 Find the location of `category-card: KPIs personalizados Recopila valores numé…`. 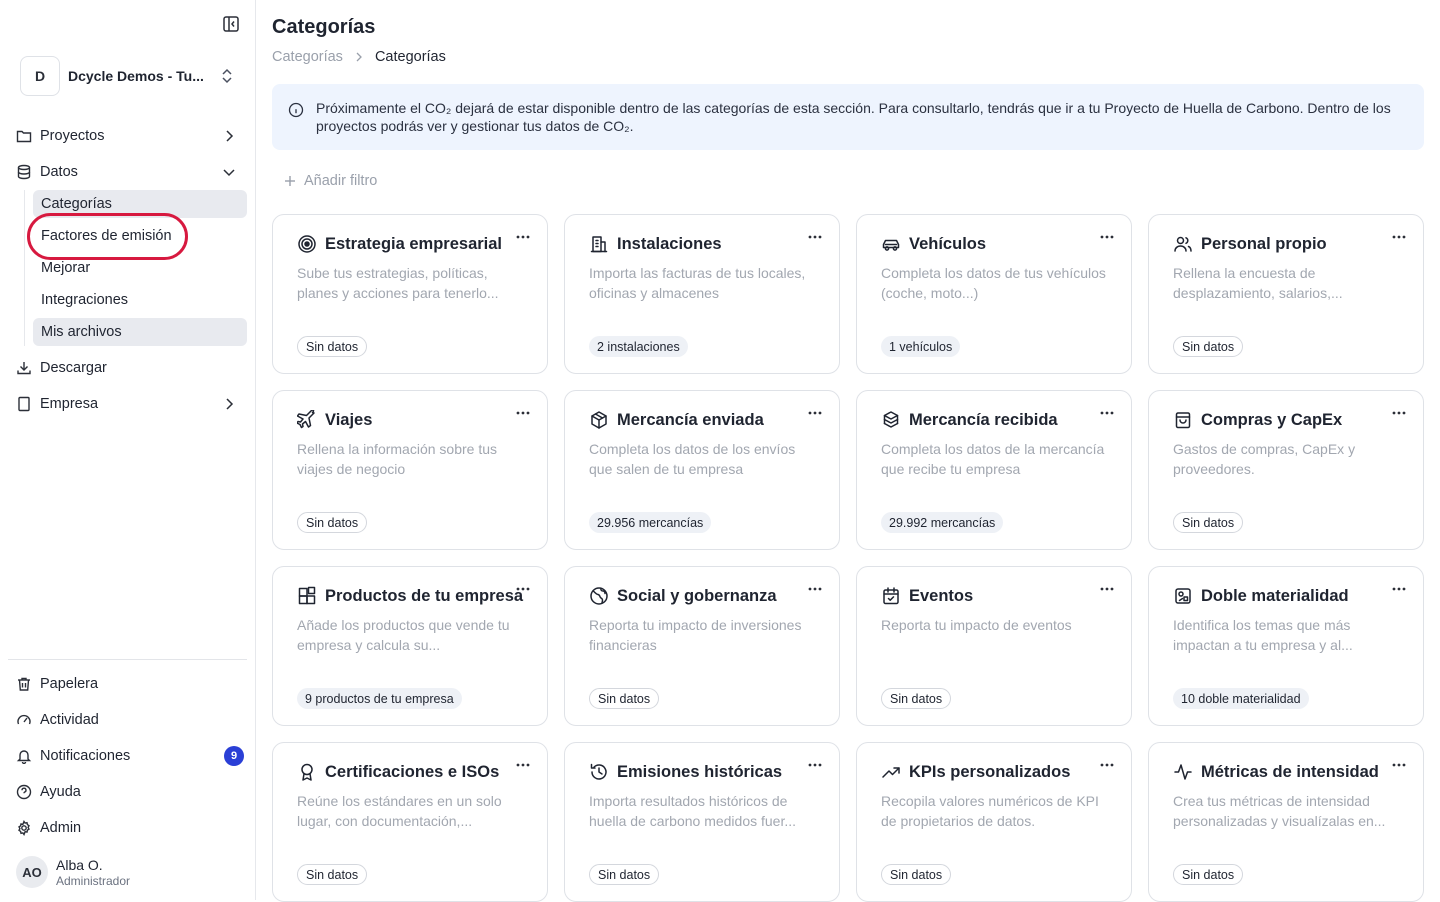

category-card: KPIs personalizados Recopila valores numé… is located at coordinates (994, 822).